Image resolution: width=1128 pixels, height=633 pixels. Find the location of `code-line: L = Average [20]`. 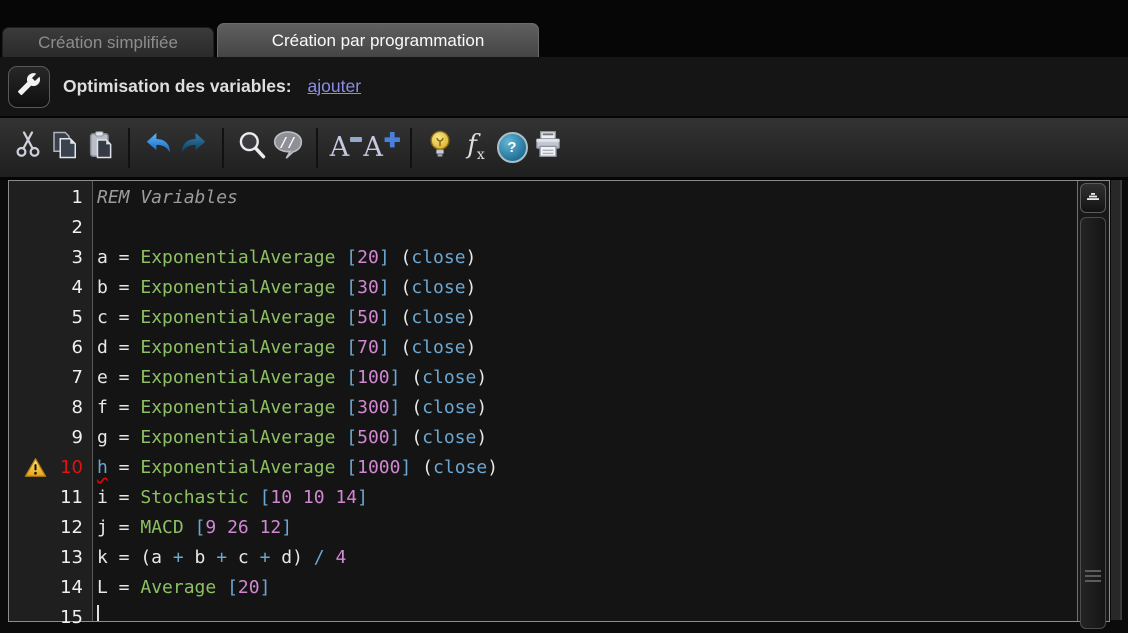

code-line: L = Average [20] is located at coordinates (587, 588).